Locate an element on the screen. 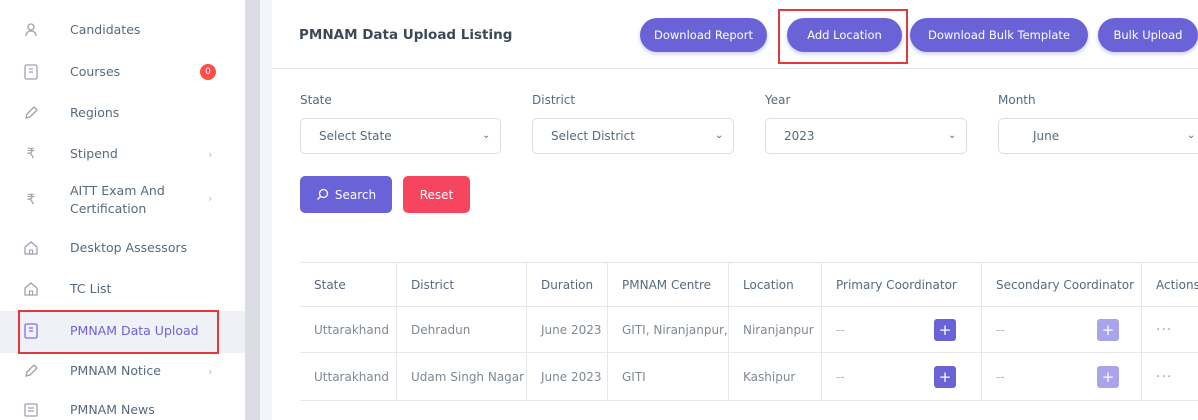 This screenshot has width=1198, height=420. download-bulk-template-button: Download Bulk Template is located at coordinates (999, 35).